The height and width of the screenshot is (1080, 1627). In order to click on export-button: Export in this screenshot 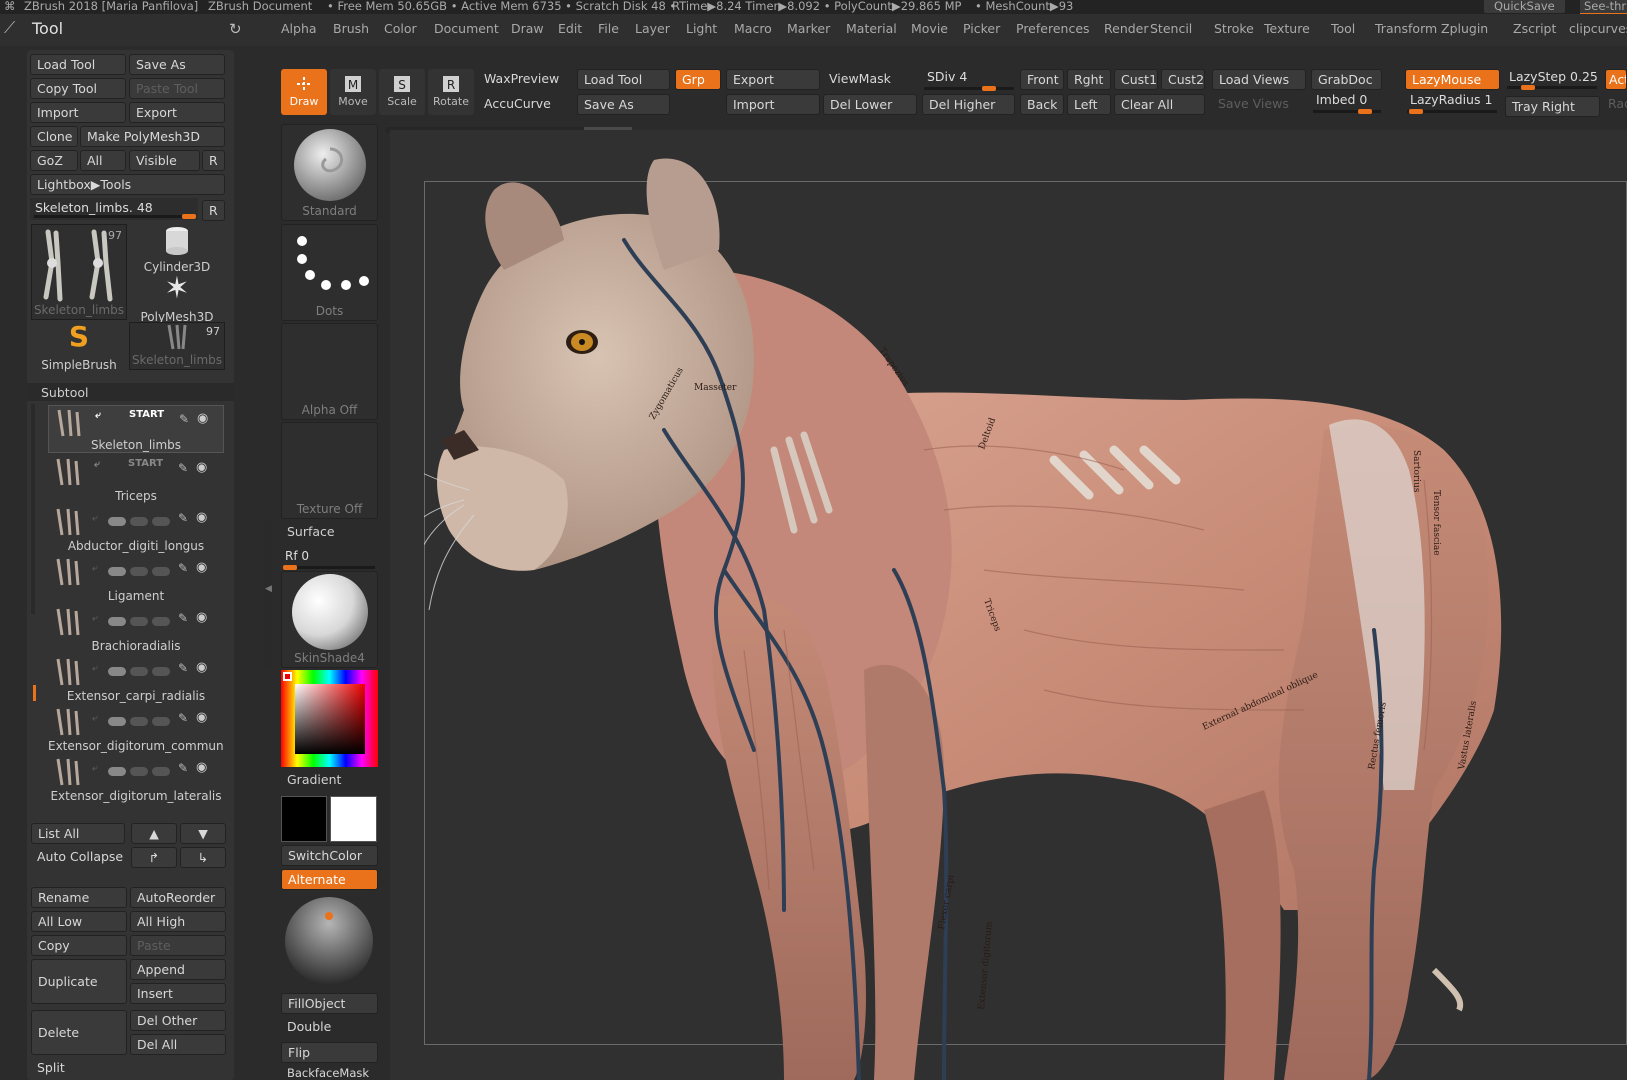, I will do `click(177, 112)`.